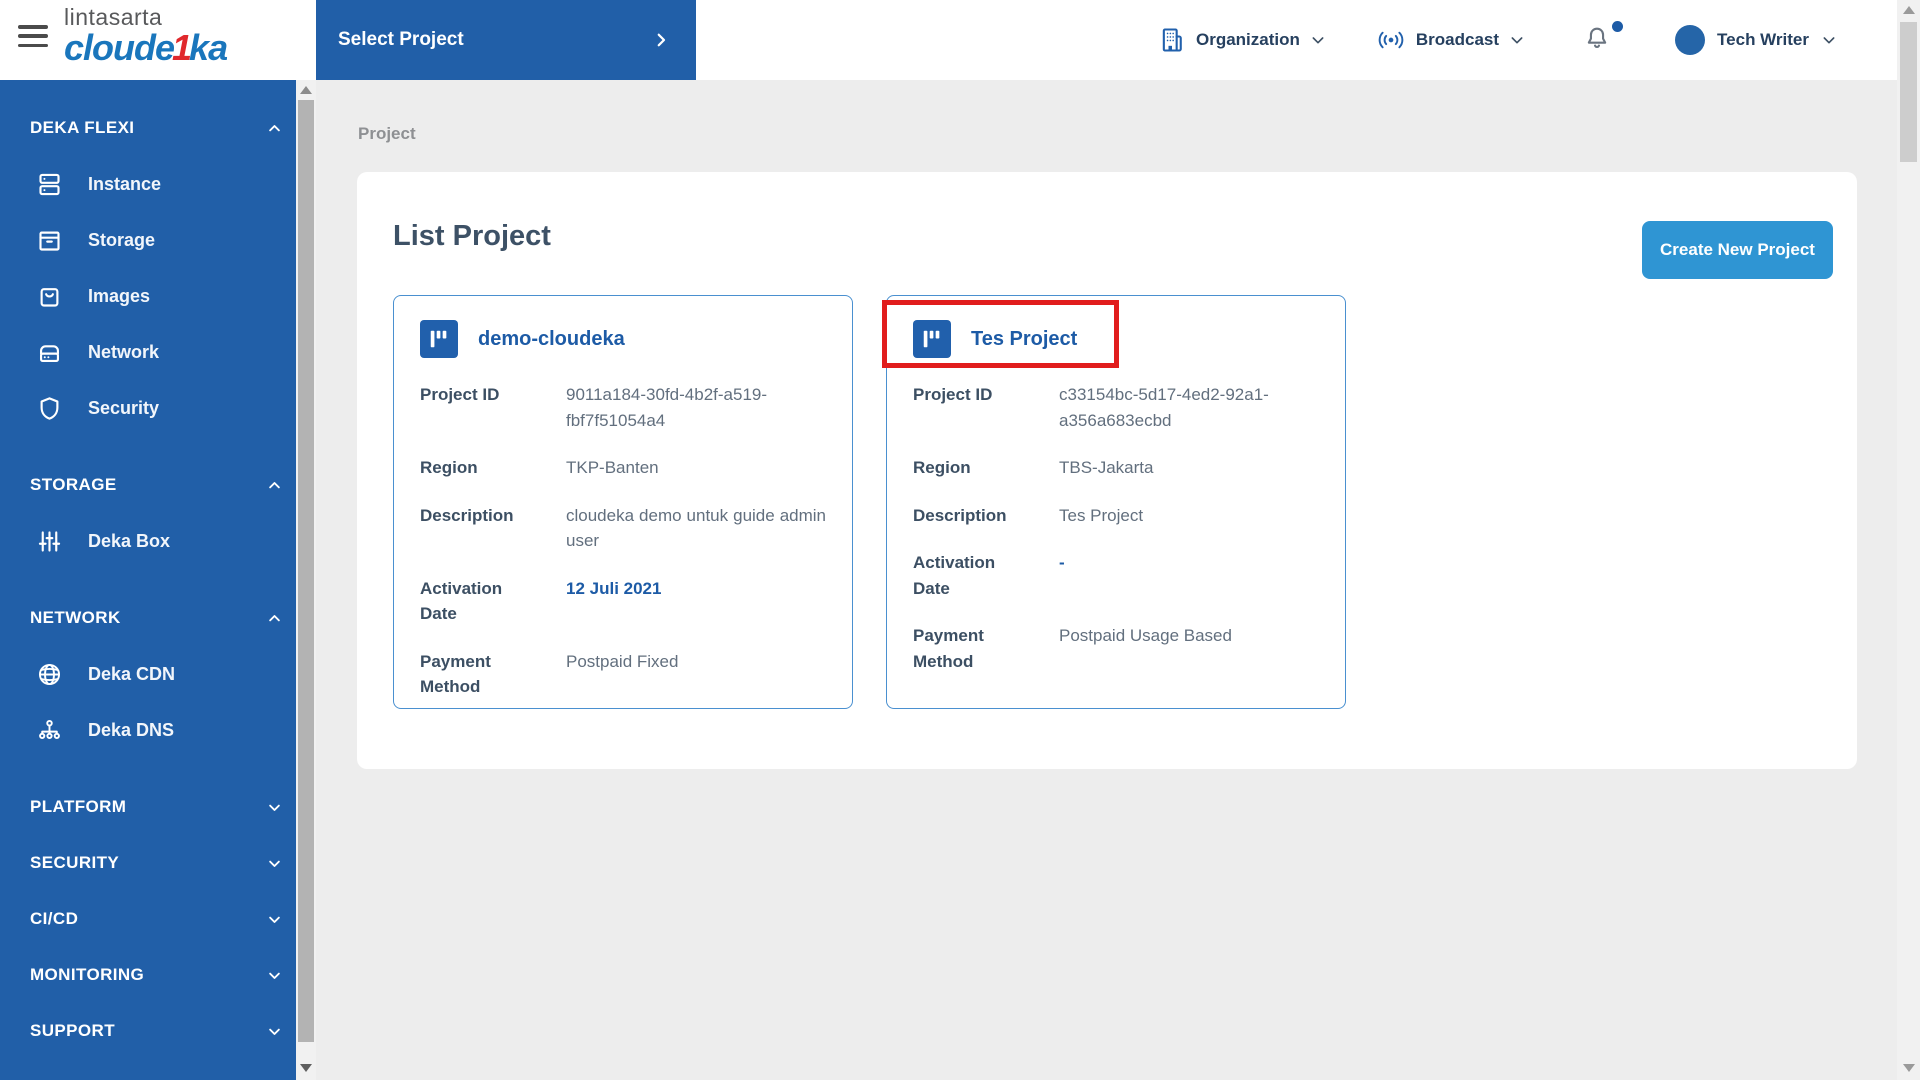  Describe the element at coordinates (541, 601) in the screenshot. I see `field-row: Activation Date 12 Juli 2021` at that location.